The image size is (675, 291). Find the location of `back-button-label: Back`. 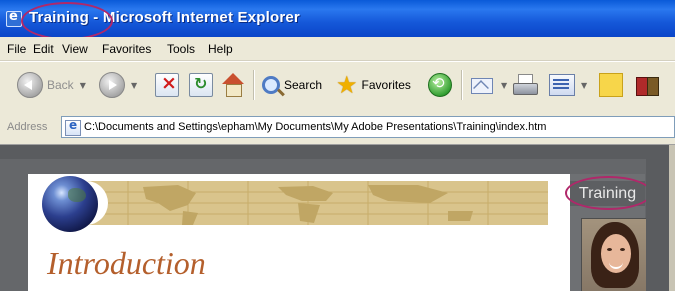

back-button-label: Back is located at coordinates (60, 85).